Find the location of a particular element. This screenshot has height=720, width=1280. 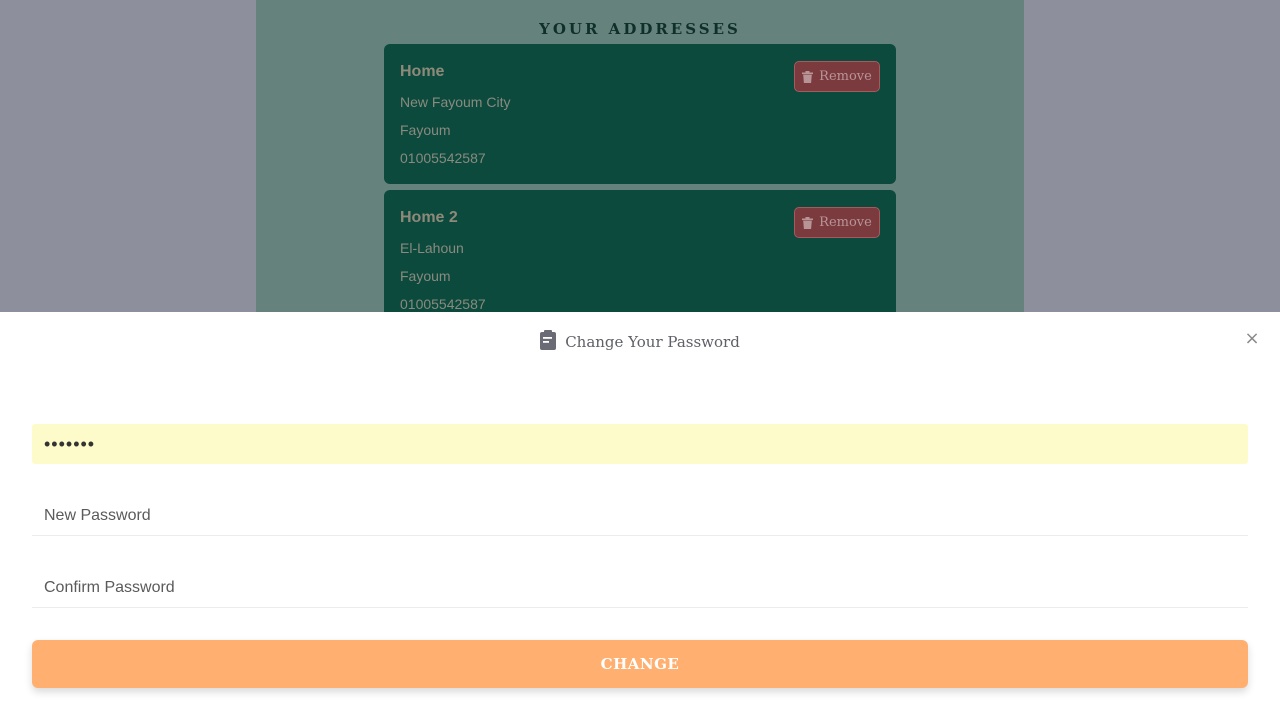

modal-title: Change Your Password is located at coordinates (652, 342).